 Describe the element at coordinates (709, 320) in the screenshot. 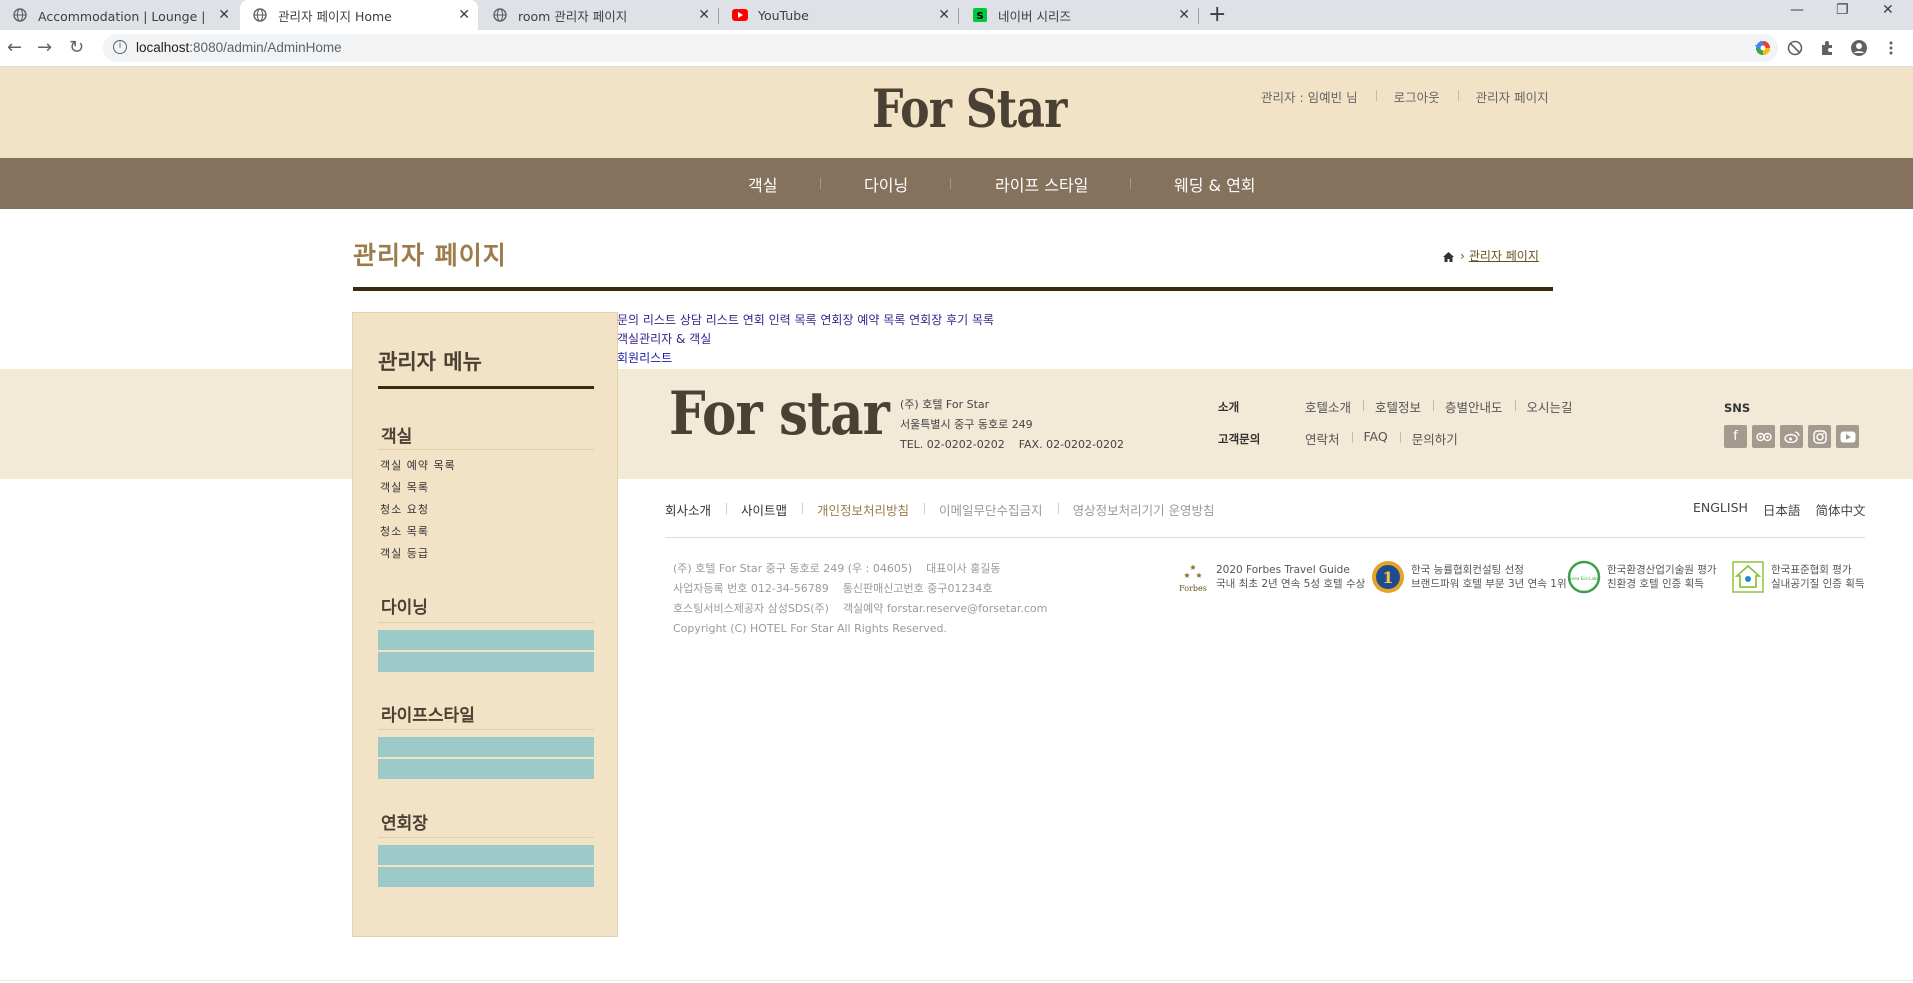

I see `link-consult-list: 상담 리스트` at that location.